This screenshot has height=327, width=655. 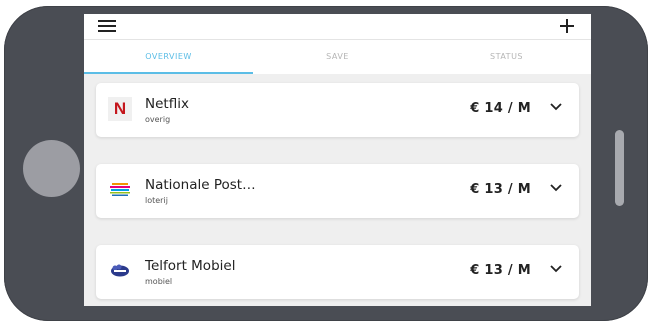 I want to click on nationale-postcode-loterij-logo, so click(x=120, y=190).